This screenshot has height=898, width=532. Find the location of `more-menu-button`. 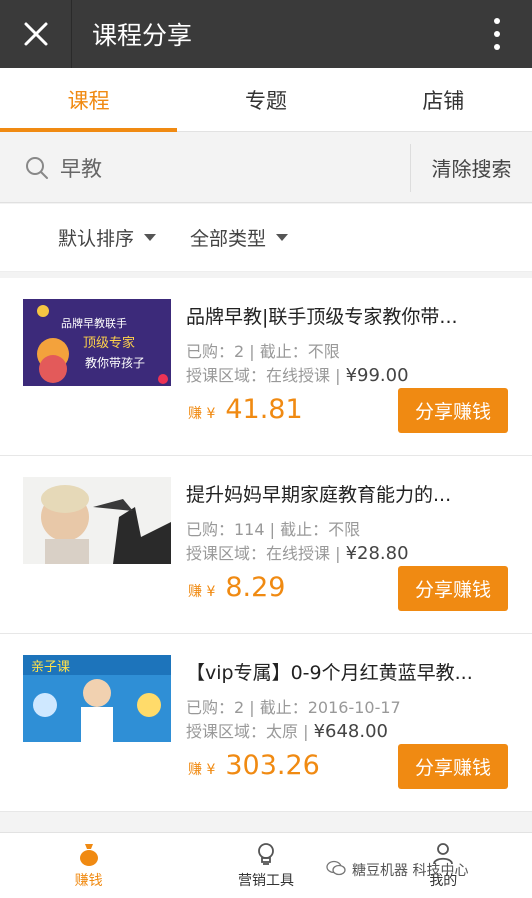

more-menu-button is located at coordinates (497, 34).